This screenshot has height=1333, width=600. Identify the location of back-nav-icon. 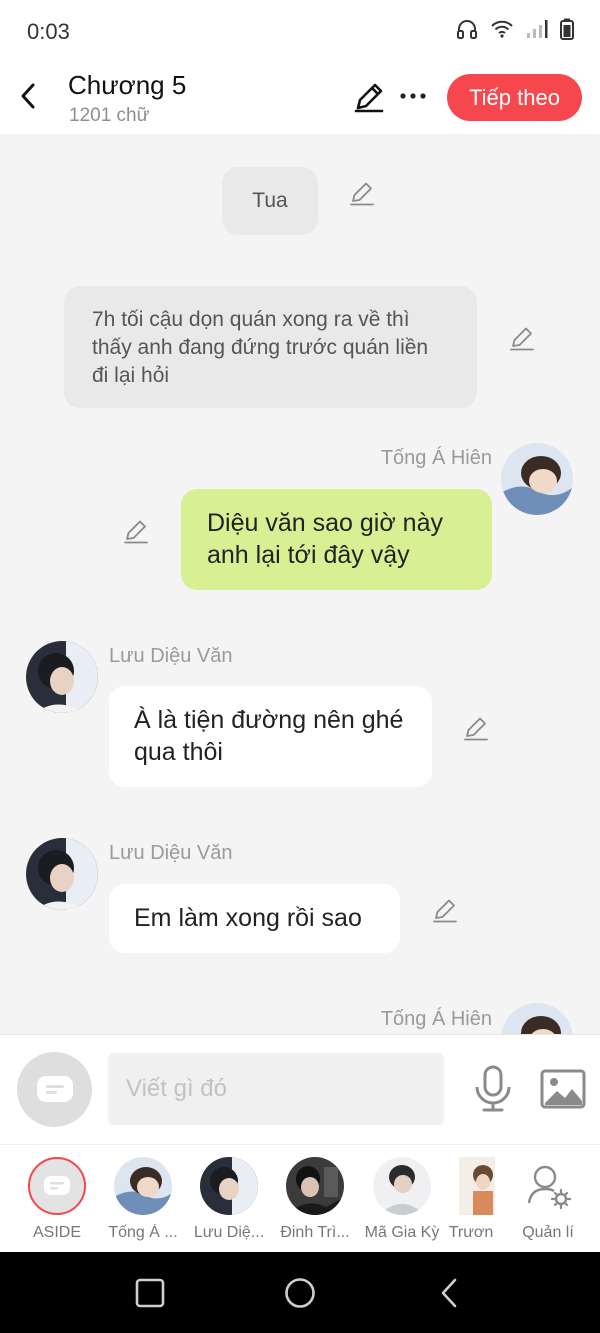
(450, 1293).